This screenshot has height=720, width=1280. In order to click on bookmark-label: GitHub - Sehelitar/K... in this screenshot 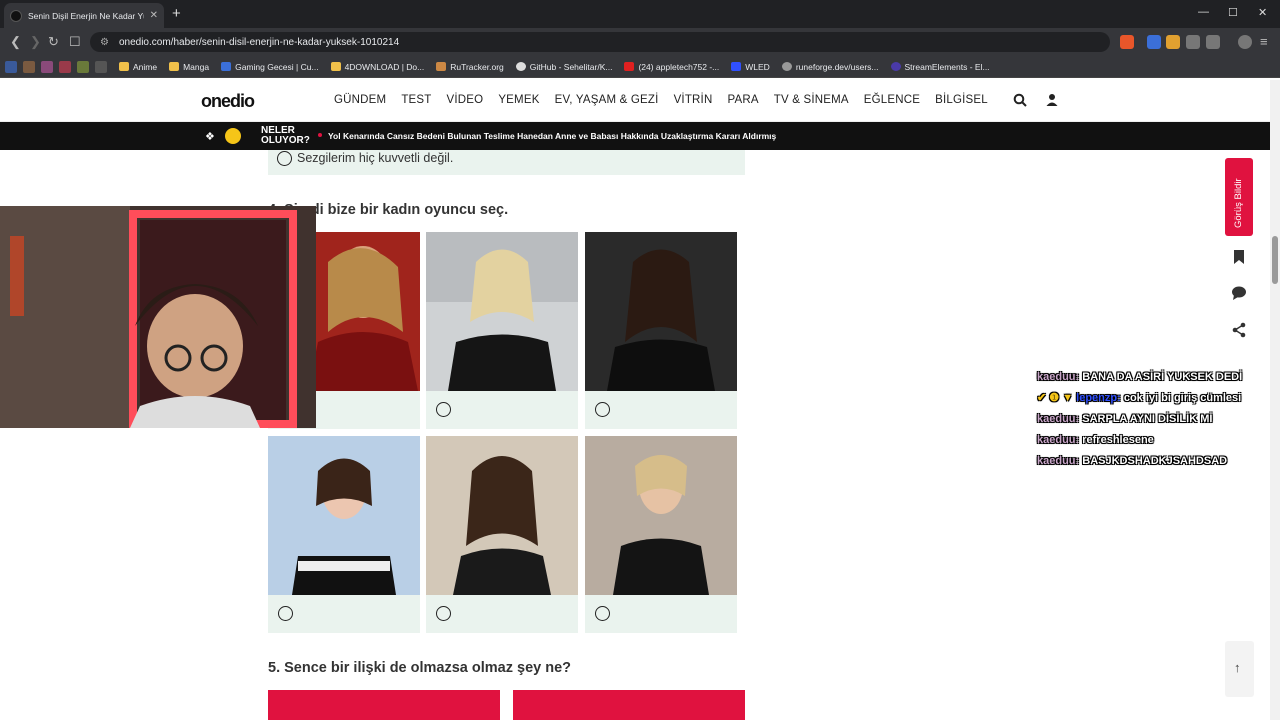, I will do `click(571, 66)`.